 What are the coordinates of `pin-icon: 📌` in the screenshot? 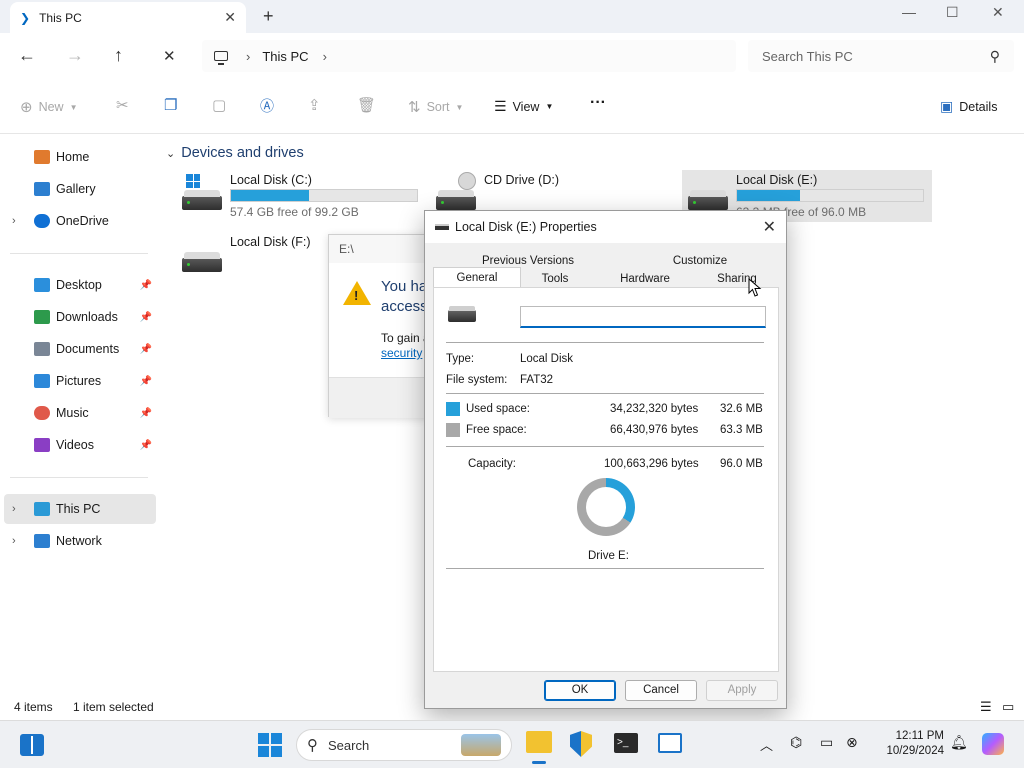 It's located at (145, 445).